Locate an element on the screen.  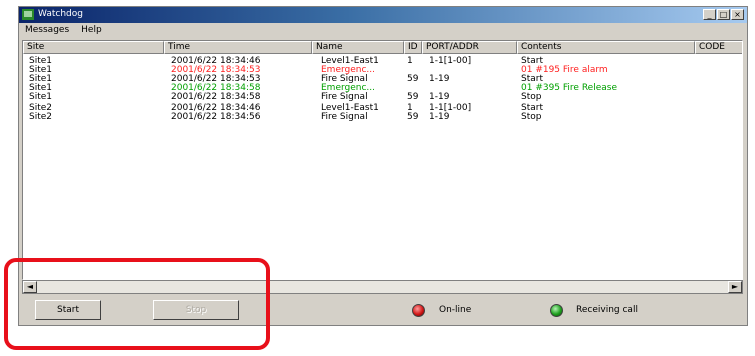
column-header-site: Site is located at coordinates (93, 47).